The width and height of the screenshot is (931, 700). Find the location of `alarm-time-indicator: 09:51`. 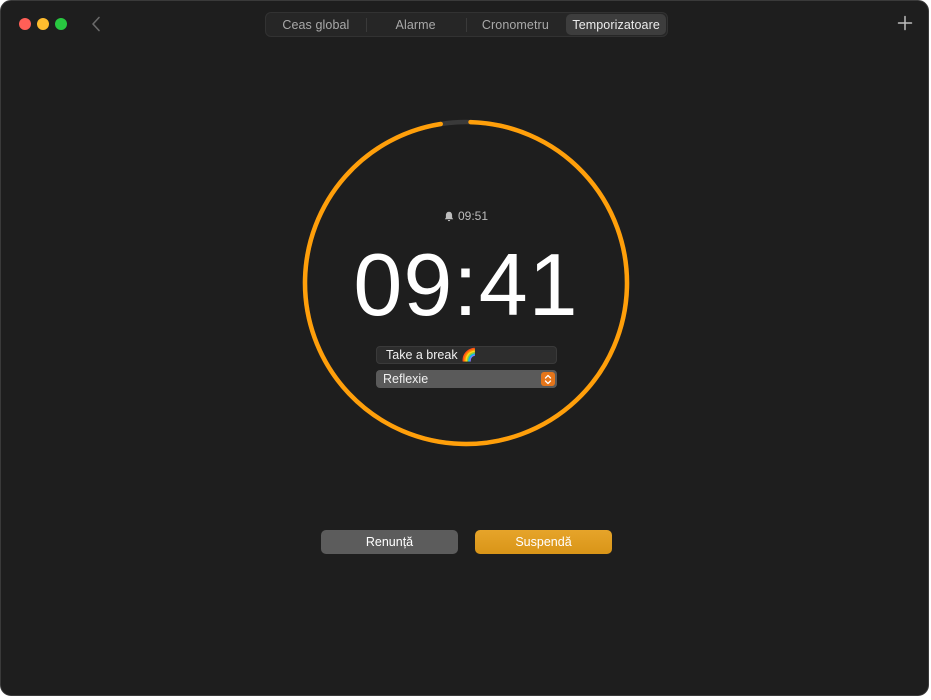

alarm-time-indicator: 09:51 is located at coordinates (466, 216).